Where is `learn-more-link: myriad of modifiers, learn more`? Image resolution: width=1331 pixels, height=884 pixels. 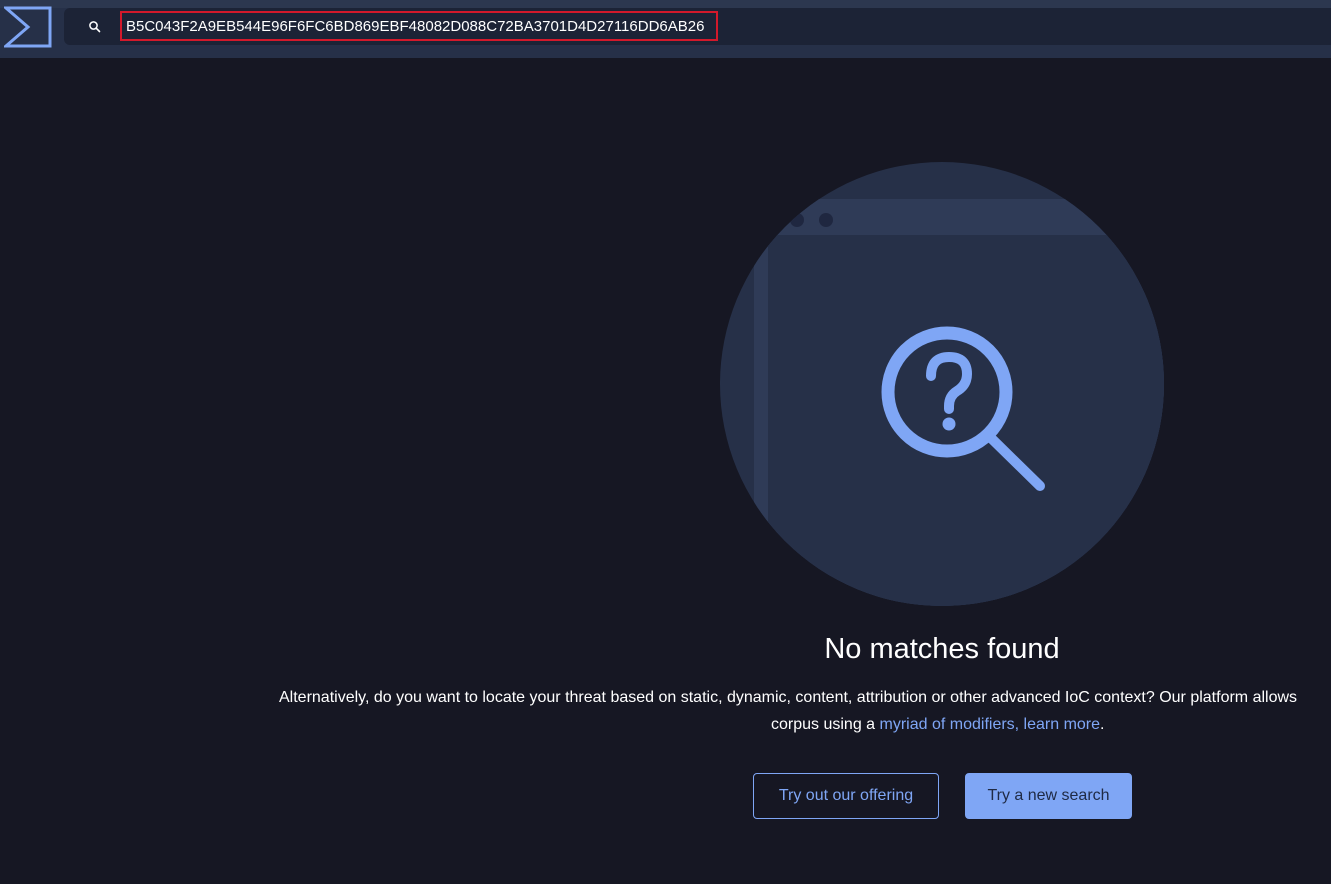
learn-more-link: myriad of modifiers, learn more is located at coordinates (990, 724).